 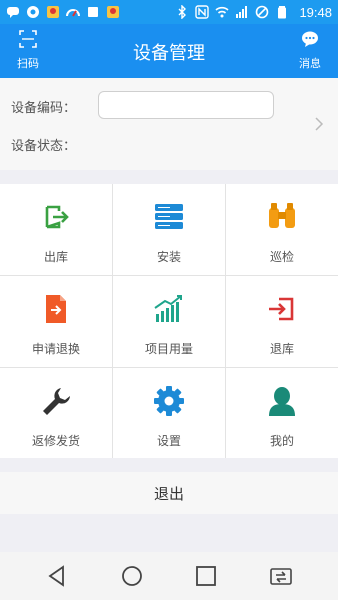 I want to click on server-stack-icon, so click(x=169, y=217).